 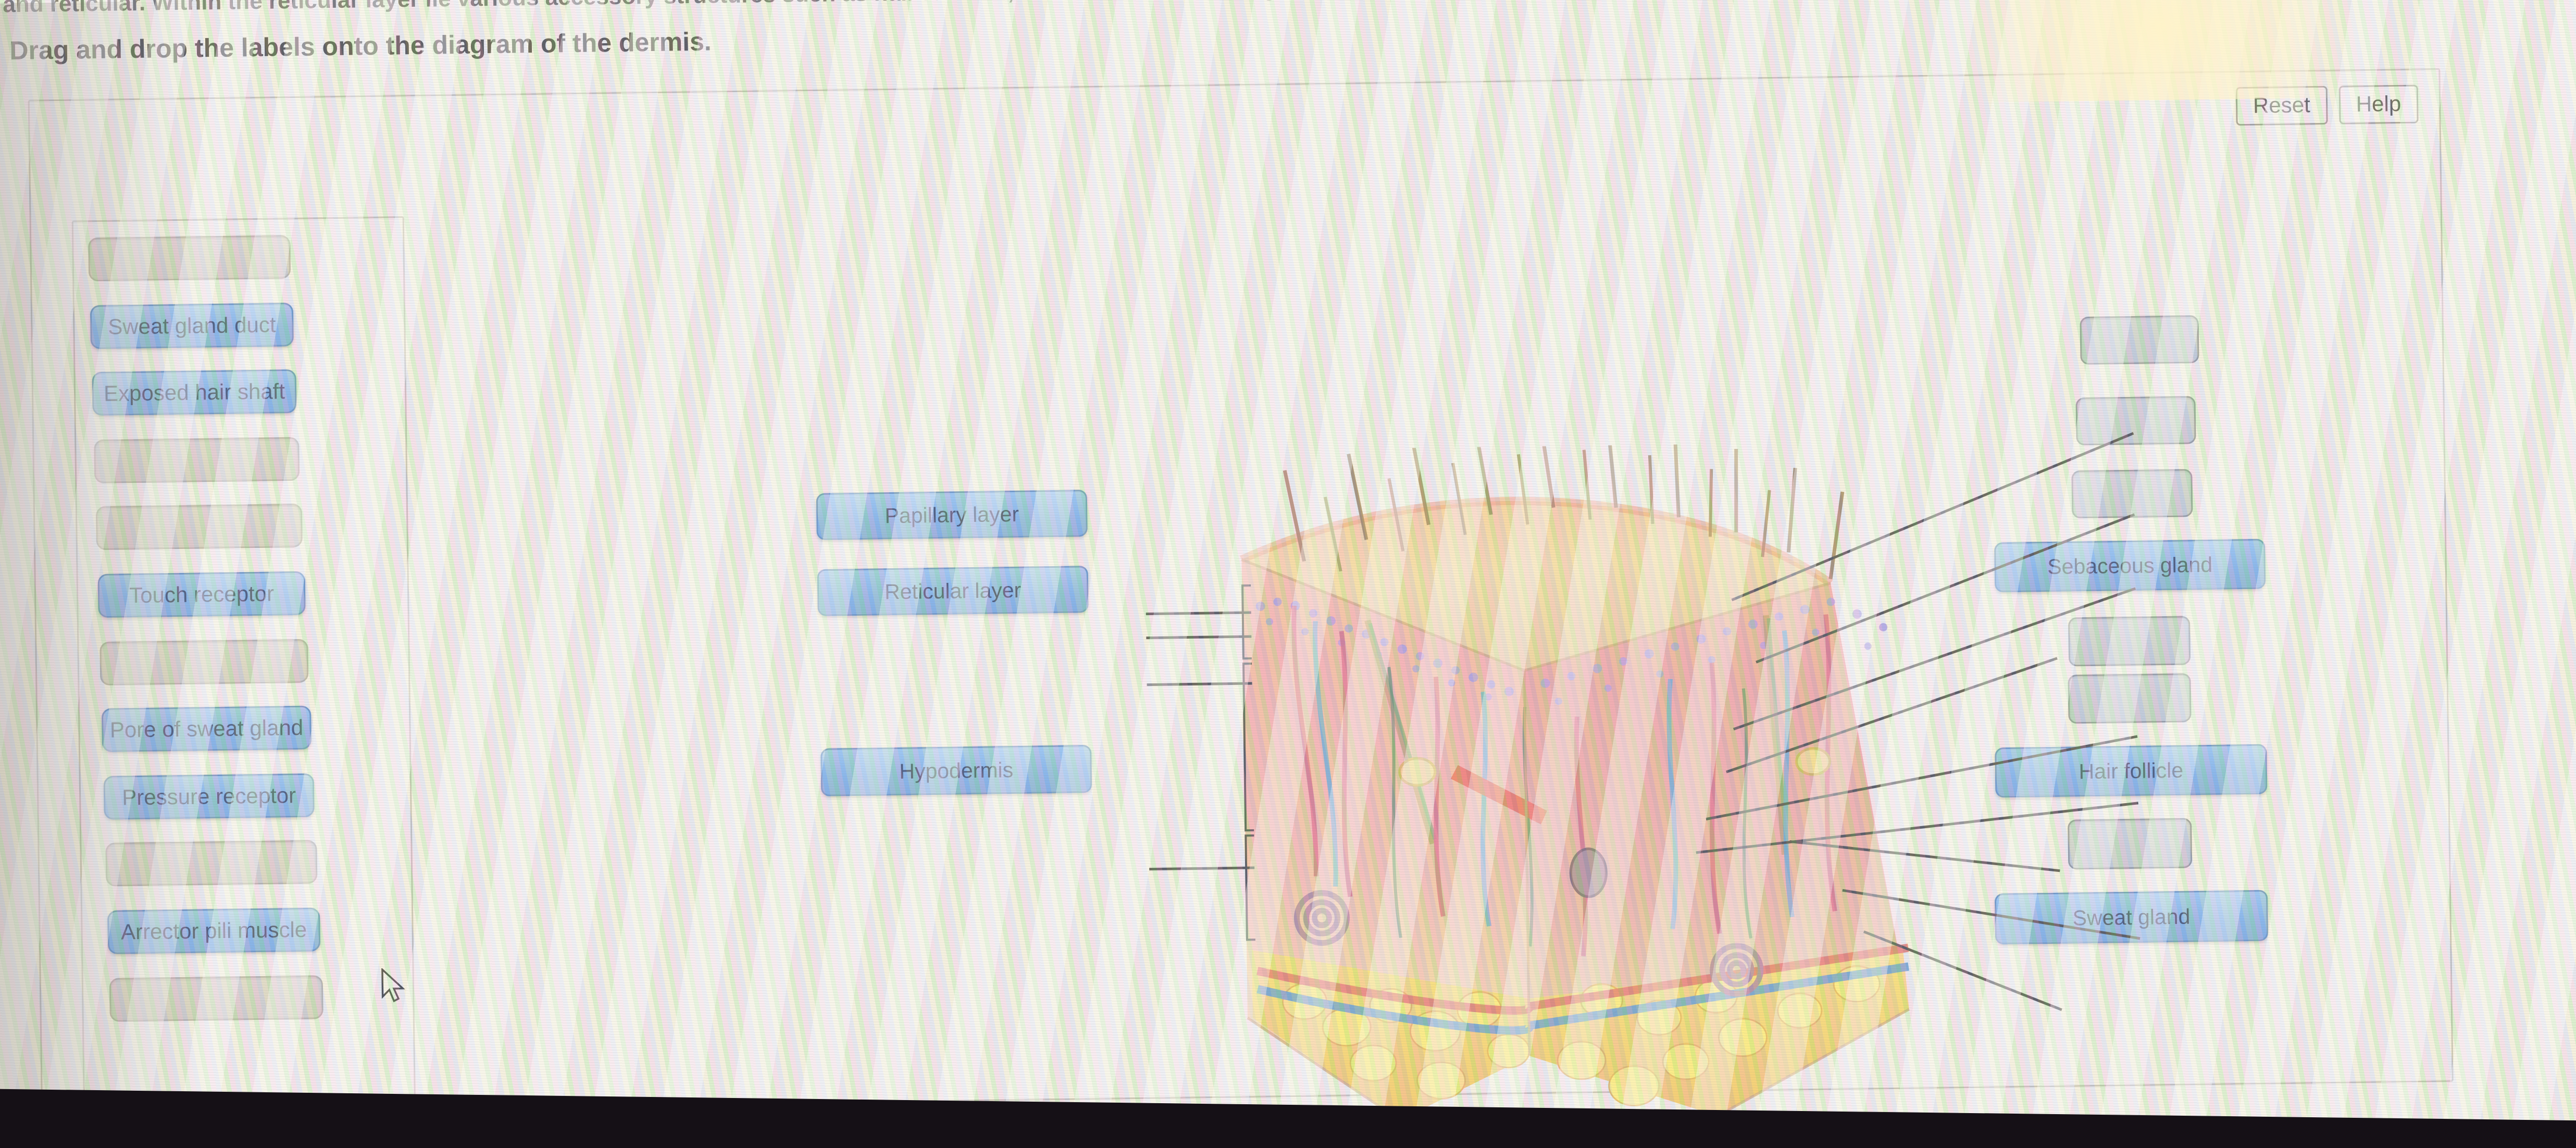 I want to click on diagram-label-right: Hair follicle, so click(x=2131, y=771).